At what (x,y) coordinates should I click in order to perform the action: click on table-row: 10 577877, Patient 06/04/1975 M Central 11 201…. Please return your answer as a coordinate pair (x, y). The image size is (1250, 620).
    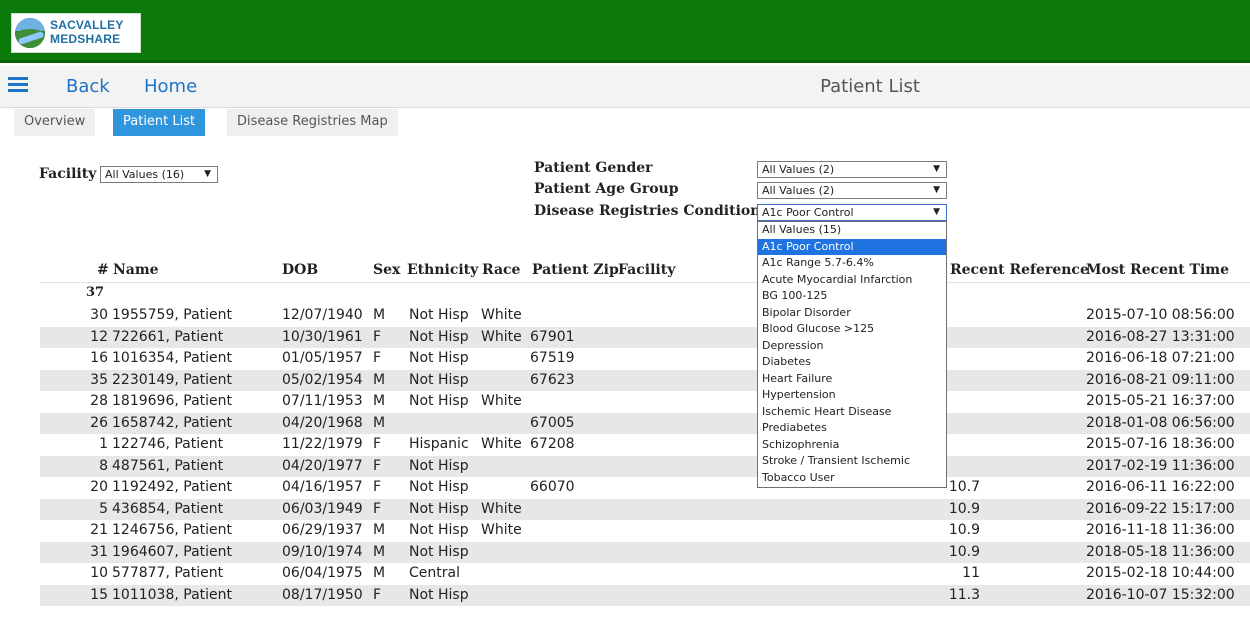
    Looking at the image, I should click on (645, 574).